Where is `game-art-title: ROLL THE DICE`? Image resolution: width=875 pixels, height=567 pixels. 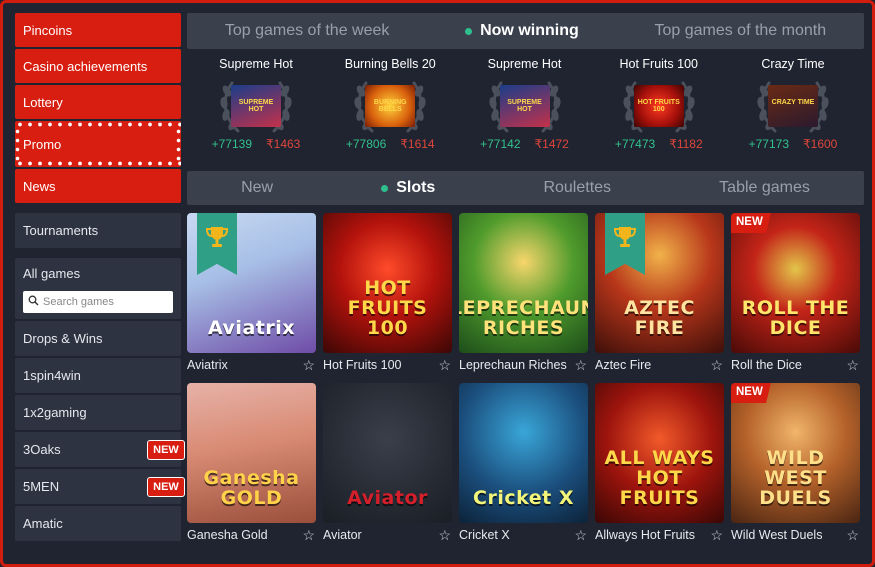 game-art-title: ROLL THE DICE is located at coordinates (795, 318).